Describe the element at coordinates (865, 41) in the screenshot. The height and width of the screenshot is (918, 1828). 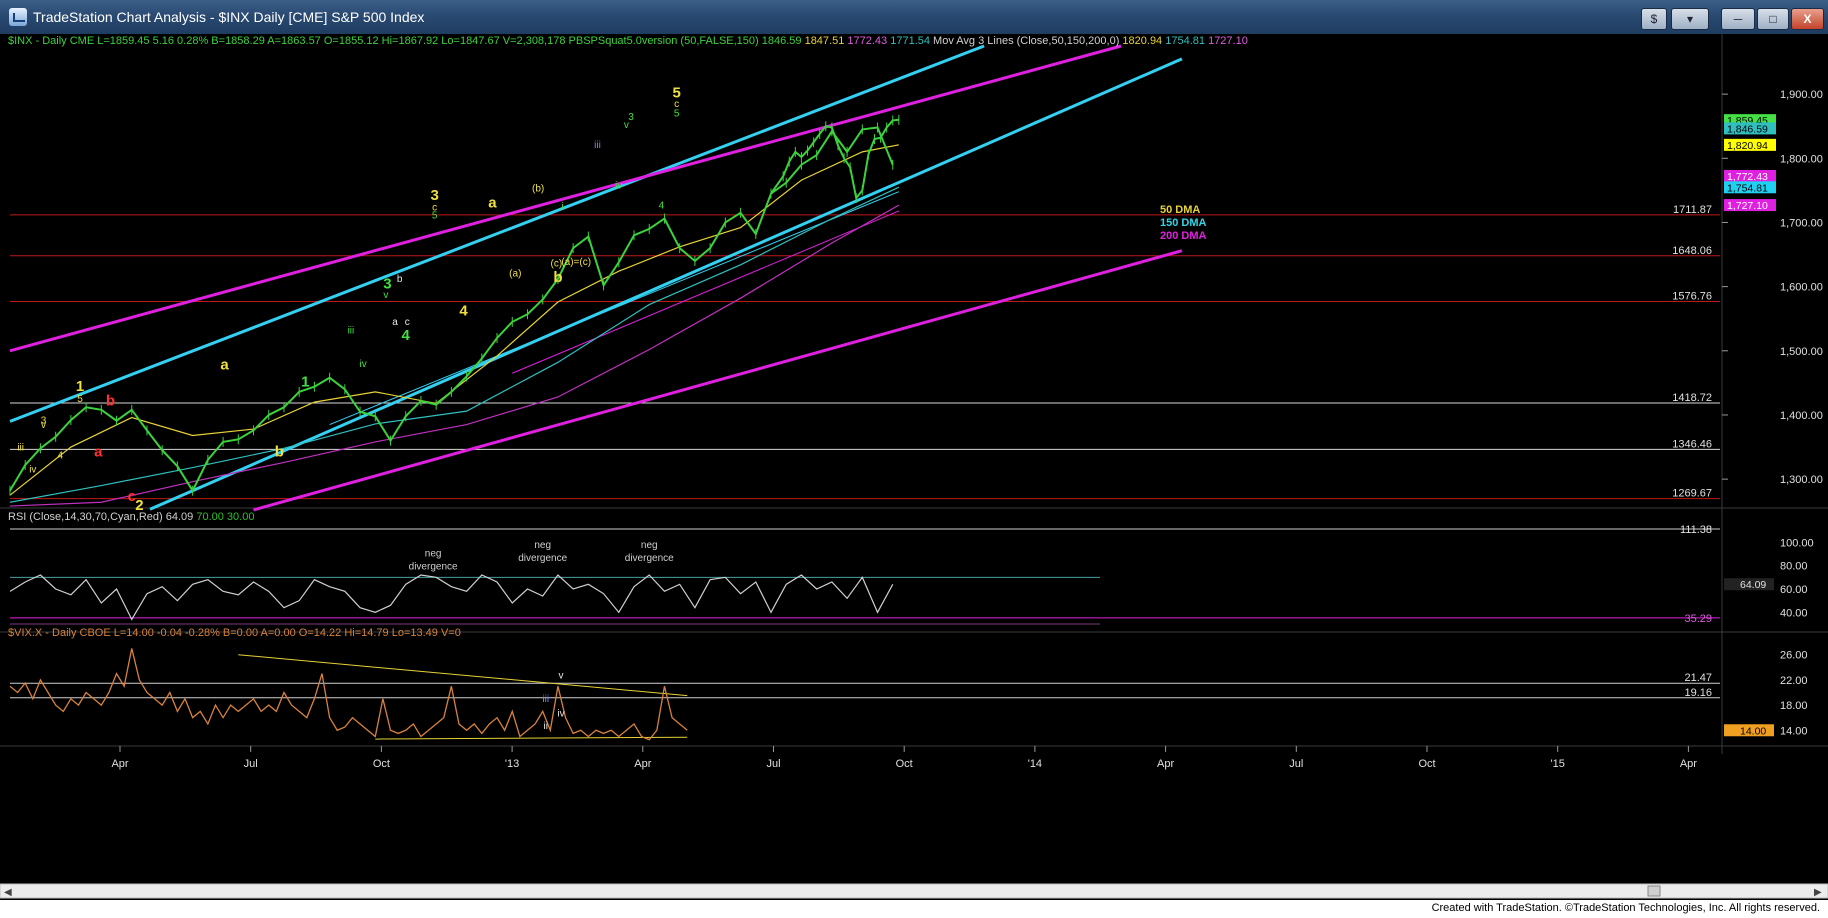
I see `price-header-item: 1772.43` at that location.